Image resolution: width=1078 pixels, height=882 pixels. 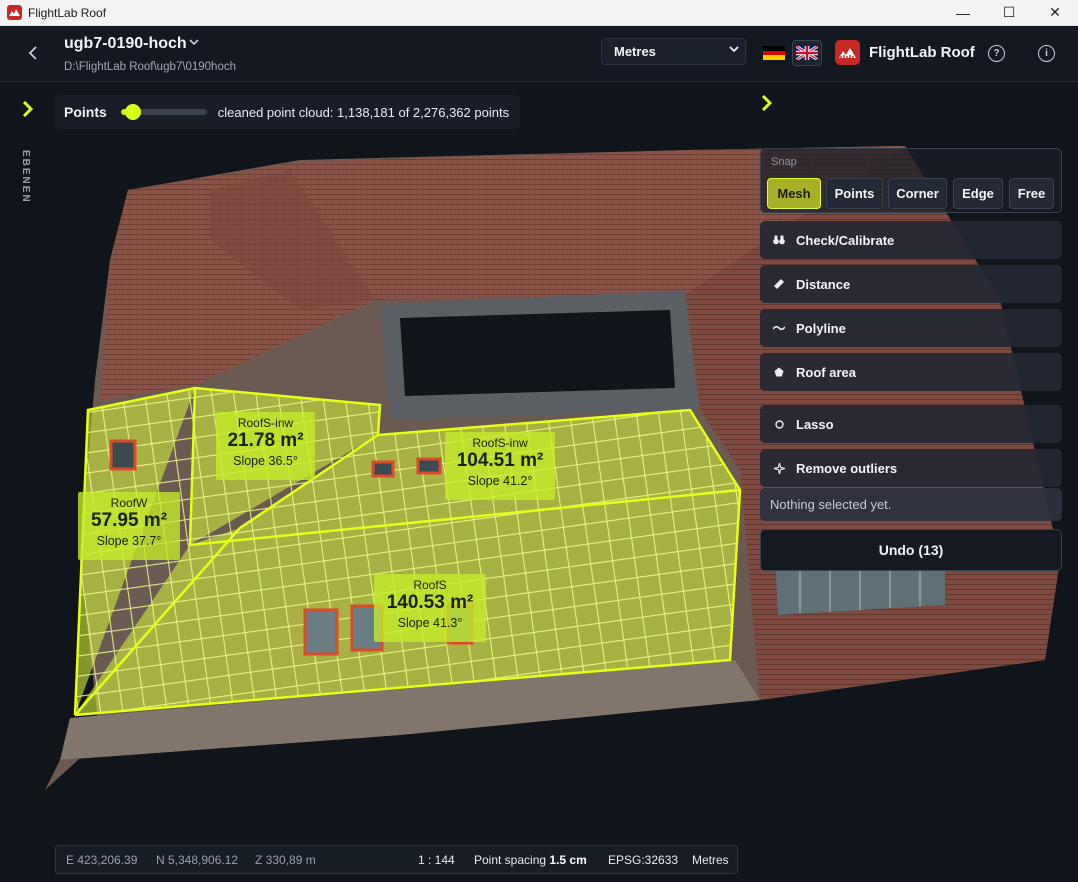 What do you see at coordinates (129, 541) in the screenshot?
I see `measurement-slope: Slope 37.7°` at bounding box center [129, 541].